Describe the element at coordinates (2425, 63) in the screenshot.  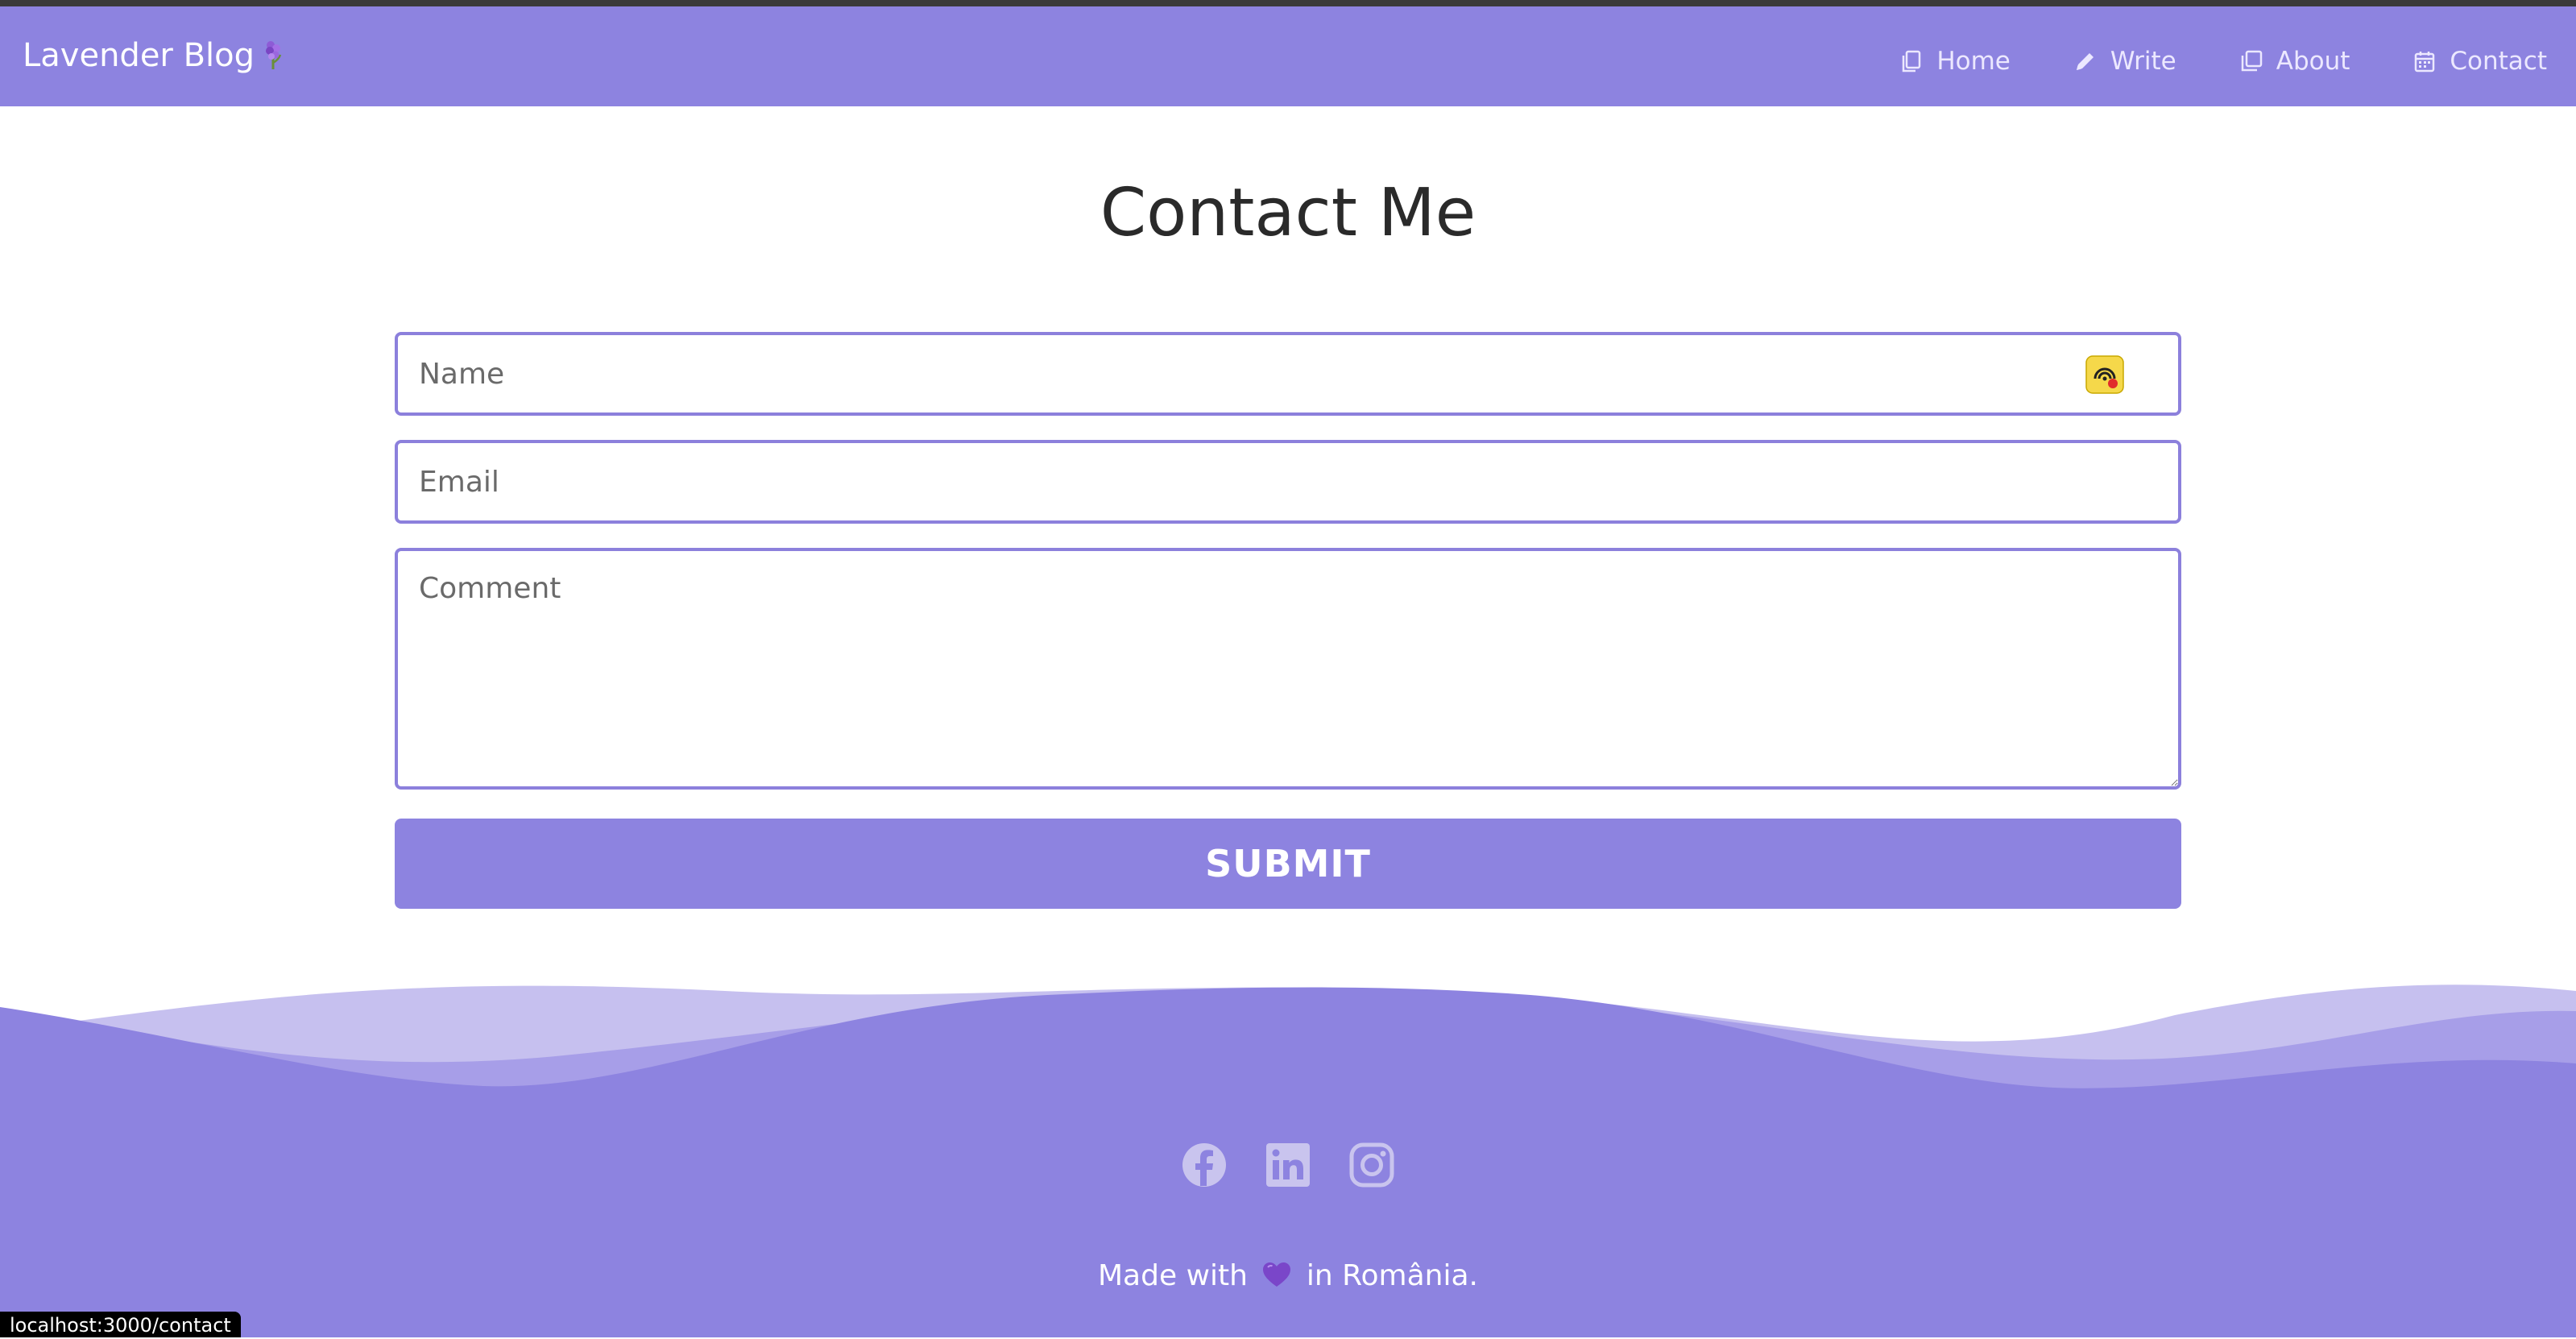
I see `calendar-icon` at that location.